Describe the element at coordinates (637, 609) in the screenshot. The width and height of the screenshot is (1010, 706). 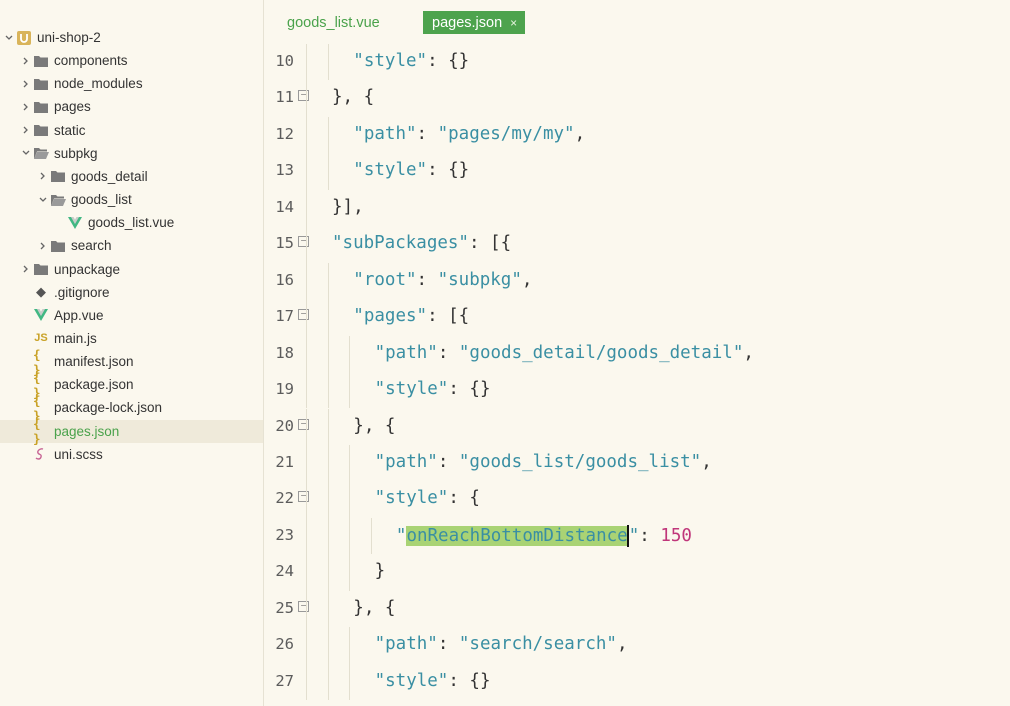
I see `code-line: 25−}, {` at that location.